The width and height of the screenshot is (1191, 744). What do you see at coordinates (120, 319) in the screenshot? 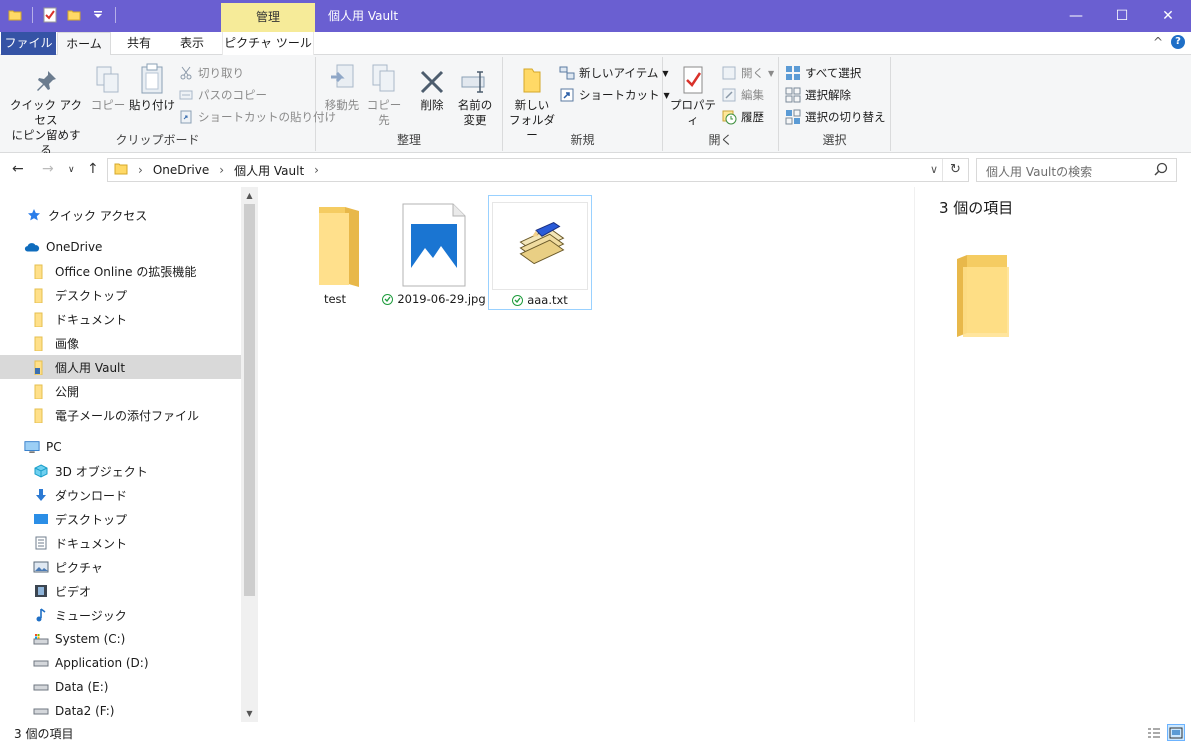
I see `nav-onedrive-documents: ドキュメント` at bounding box center [120, 319].